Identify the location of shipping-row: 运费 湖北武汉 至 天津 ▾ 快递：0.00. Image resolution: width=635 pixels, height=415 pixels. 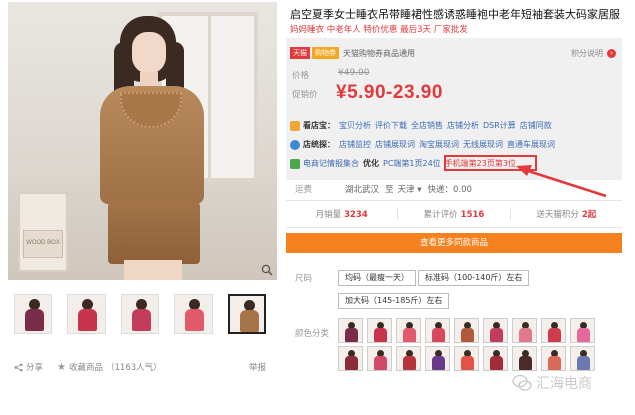
(458, 189).